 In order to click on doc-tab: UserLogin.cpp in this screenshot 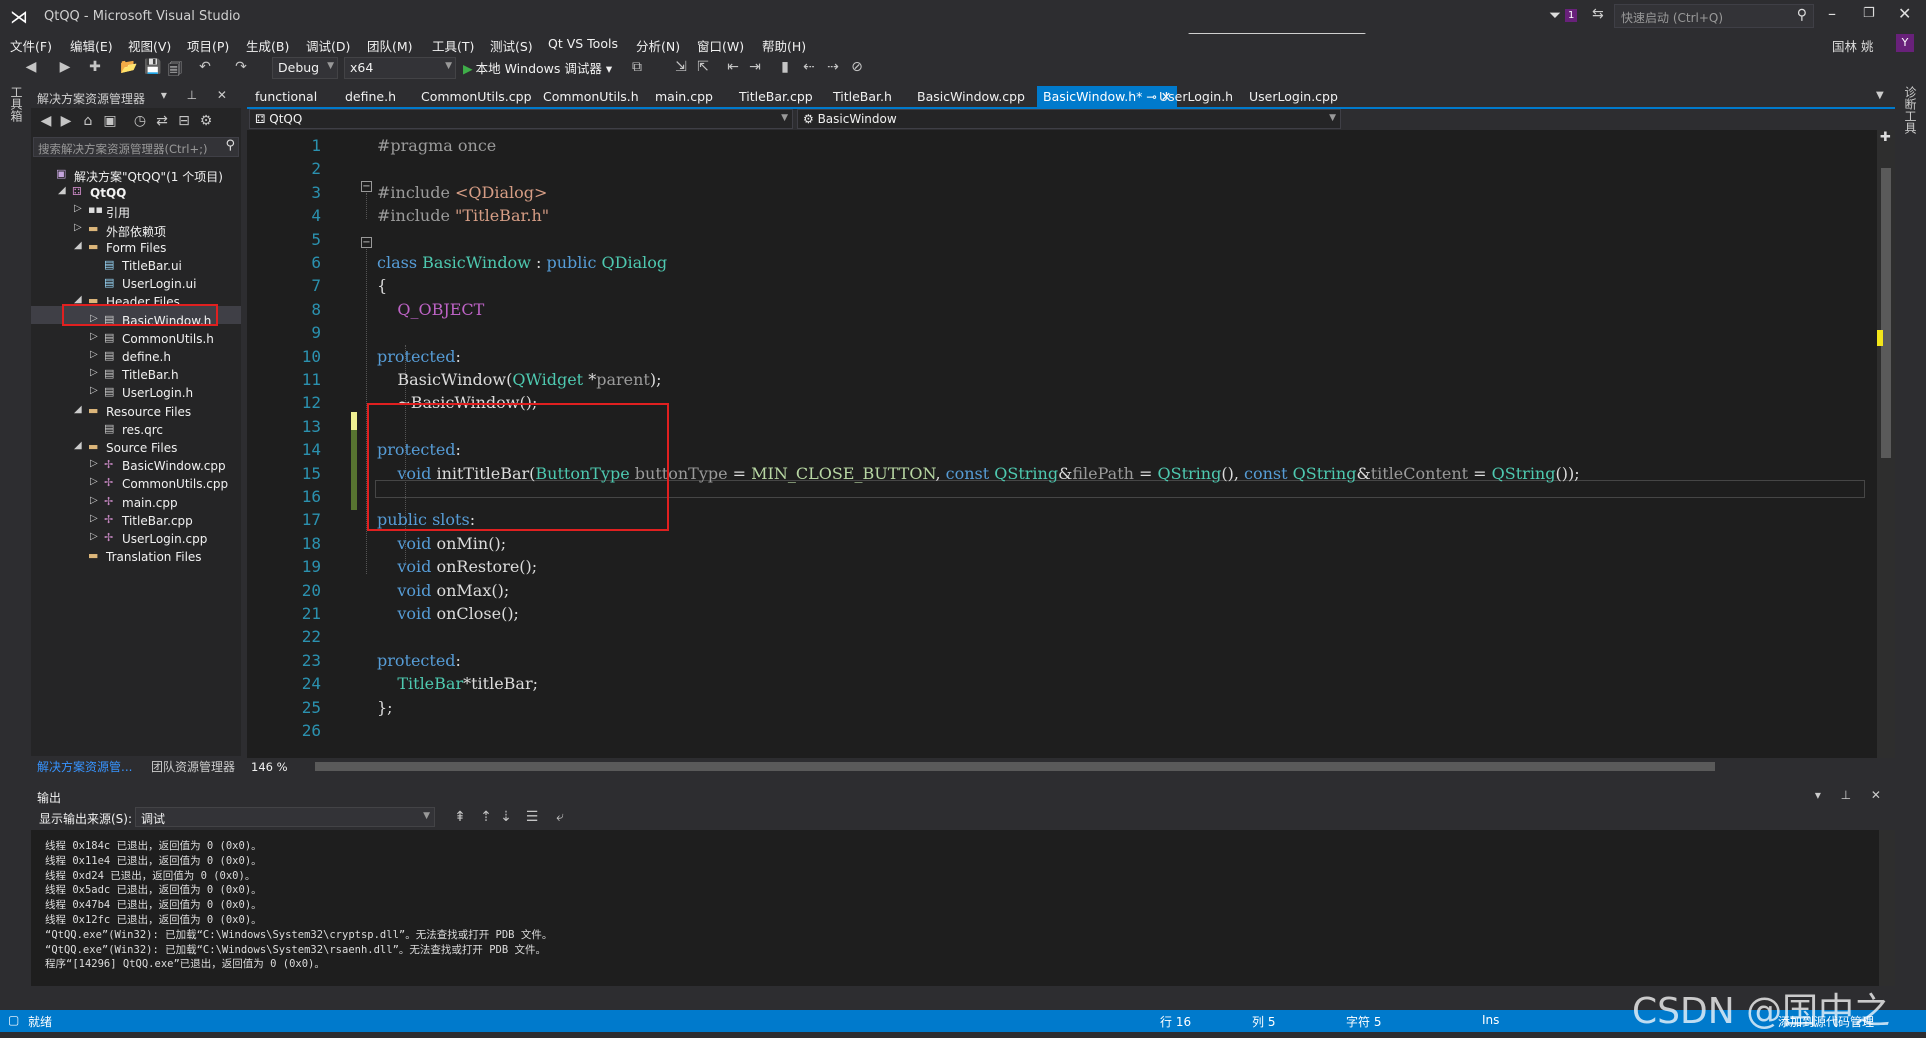, I will do `click(1293, 97)`.